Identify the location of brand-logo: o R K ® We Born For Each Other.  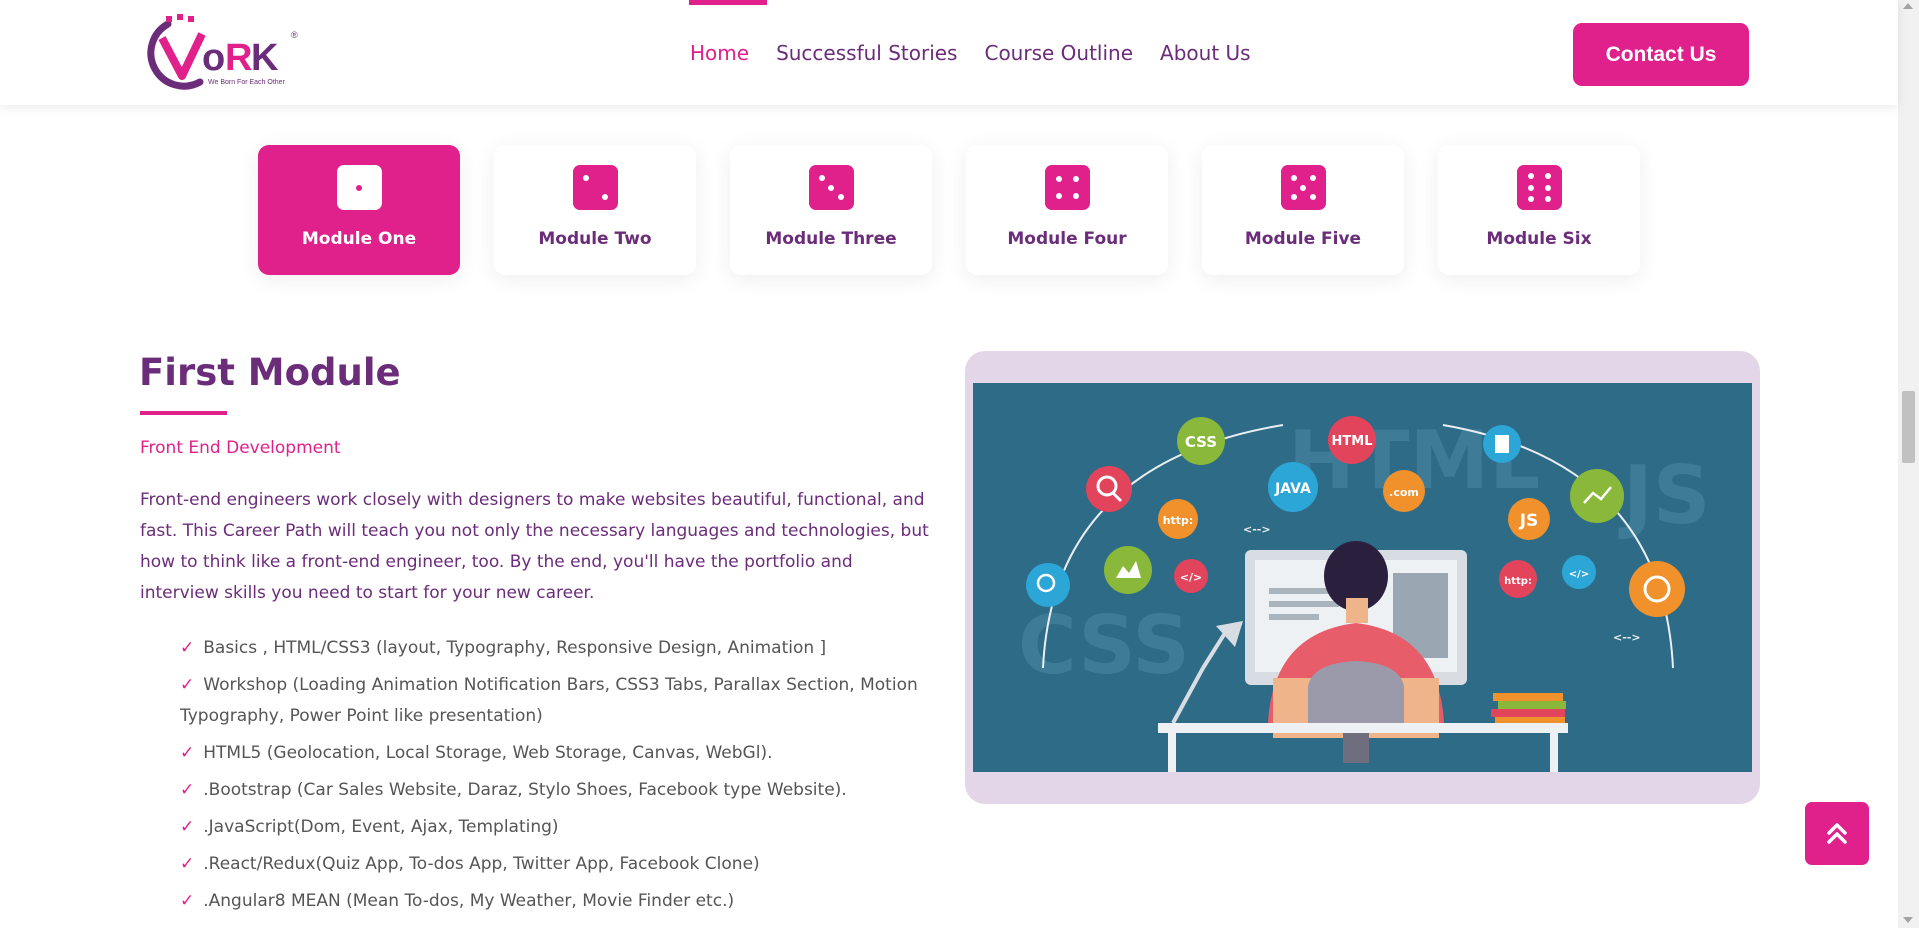
(225, 53).